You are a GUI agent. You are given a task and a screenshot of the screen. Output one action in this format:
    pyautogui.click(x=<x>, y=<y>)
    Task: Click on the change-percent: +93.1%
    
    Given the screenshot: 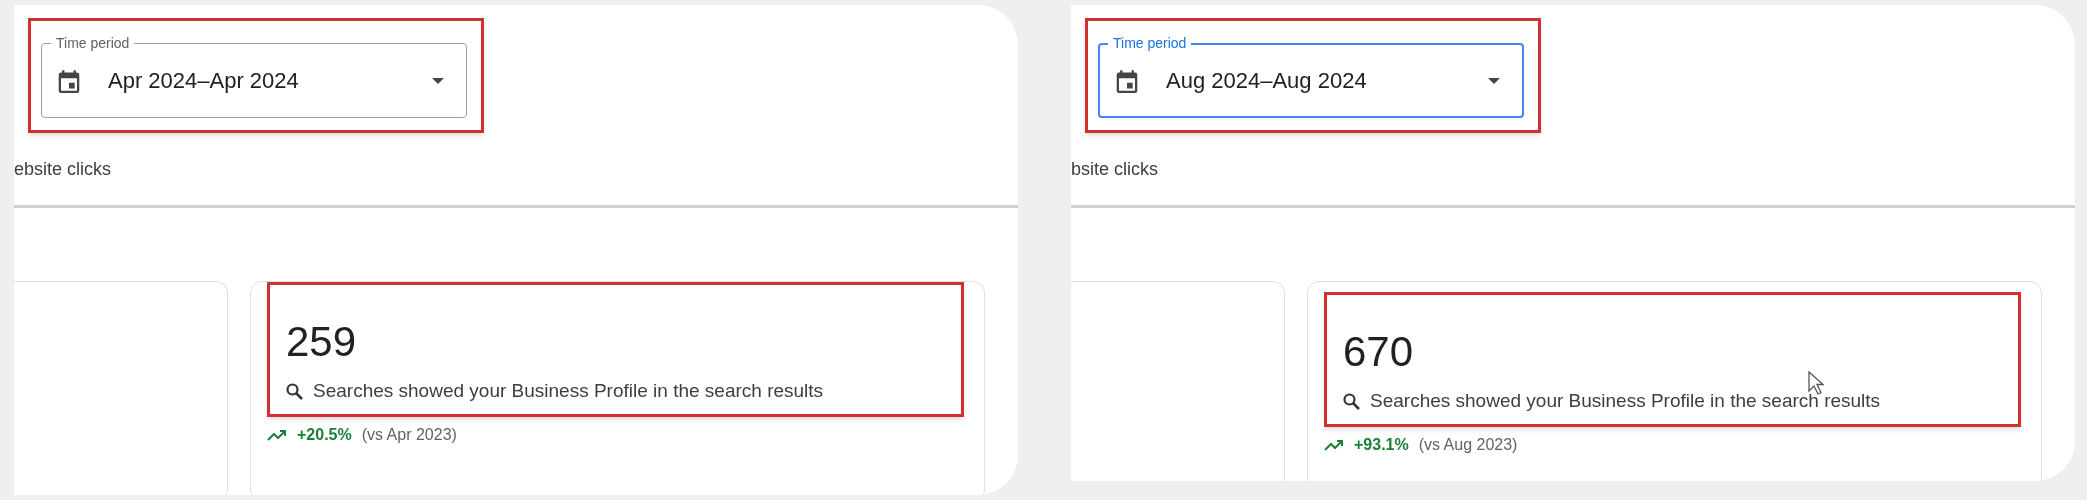 What is the action you would take?
    pyautogui.click(x=1381, y=444)
    